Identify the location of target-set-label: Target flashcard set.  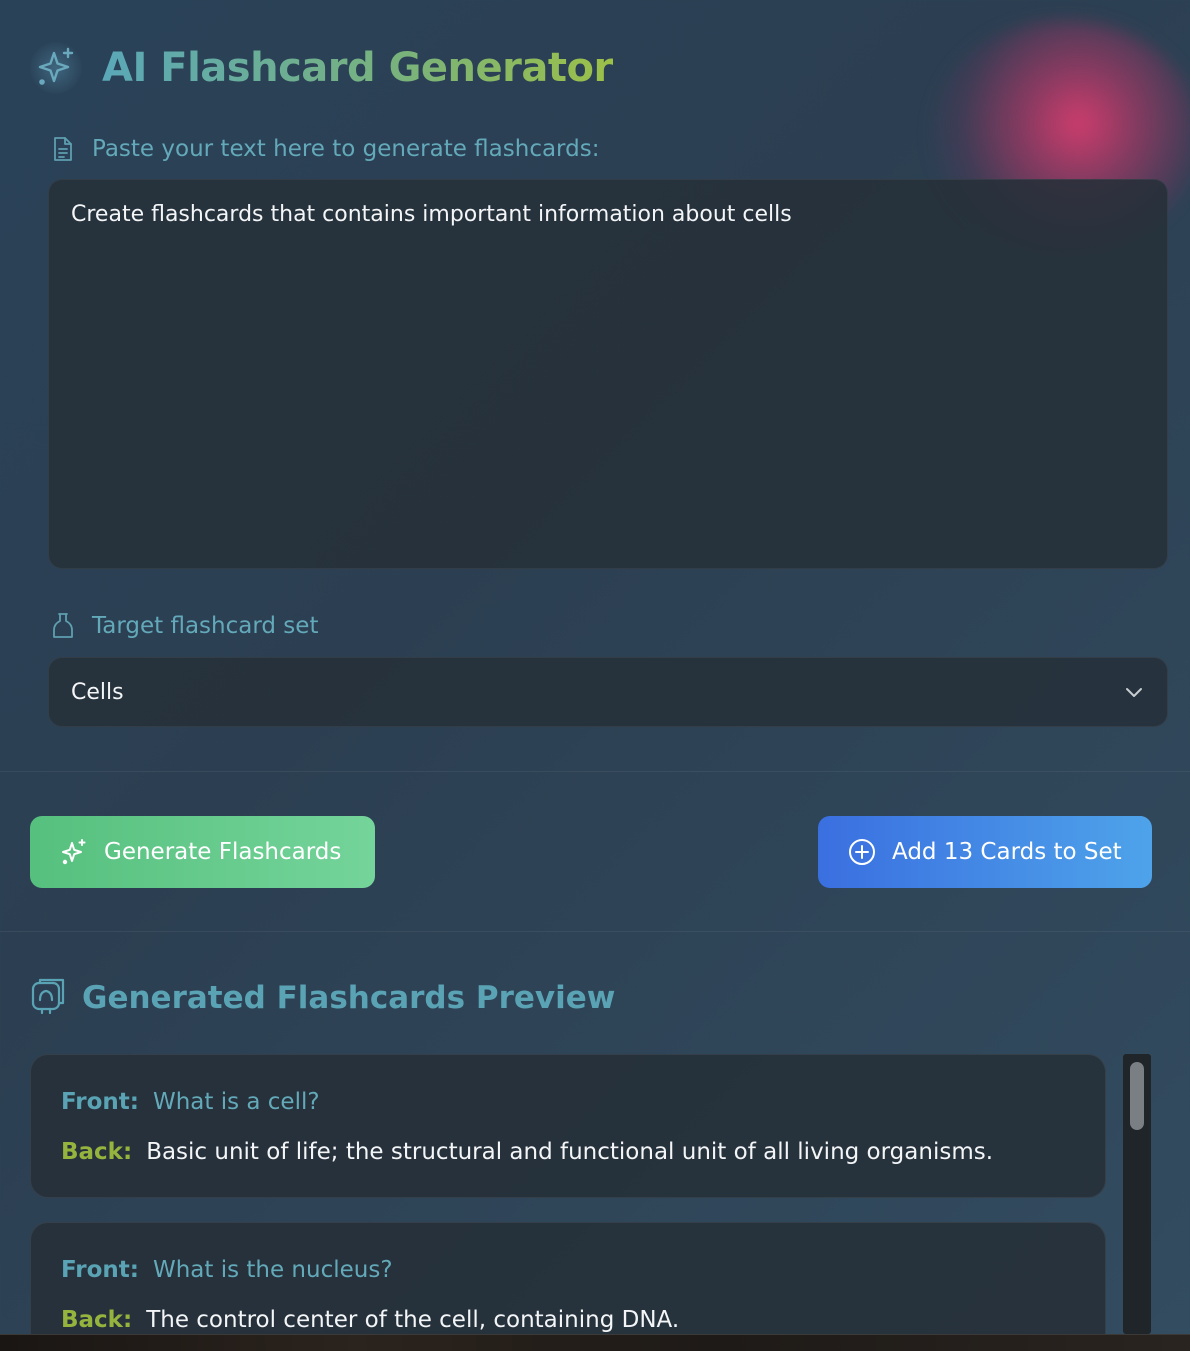
(184, 626).